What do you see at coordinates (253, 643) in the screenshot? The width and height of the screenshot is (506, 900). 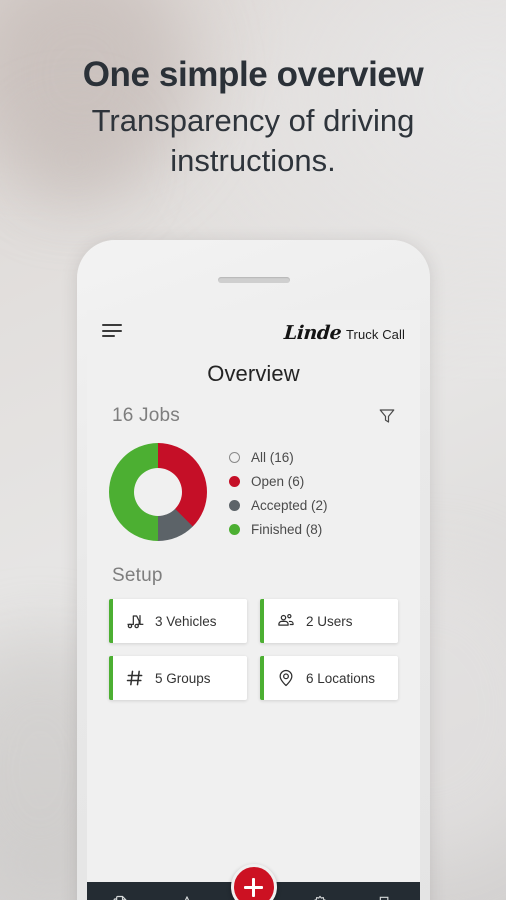 I see `setup-cards-grid: 3 Vehicles 2 Users 5 Groups 6 Locations` at bounding box center [253, 643].